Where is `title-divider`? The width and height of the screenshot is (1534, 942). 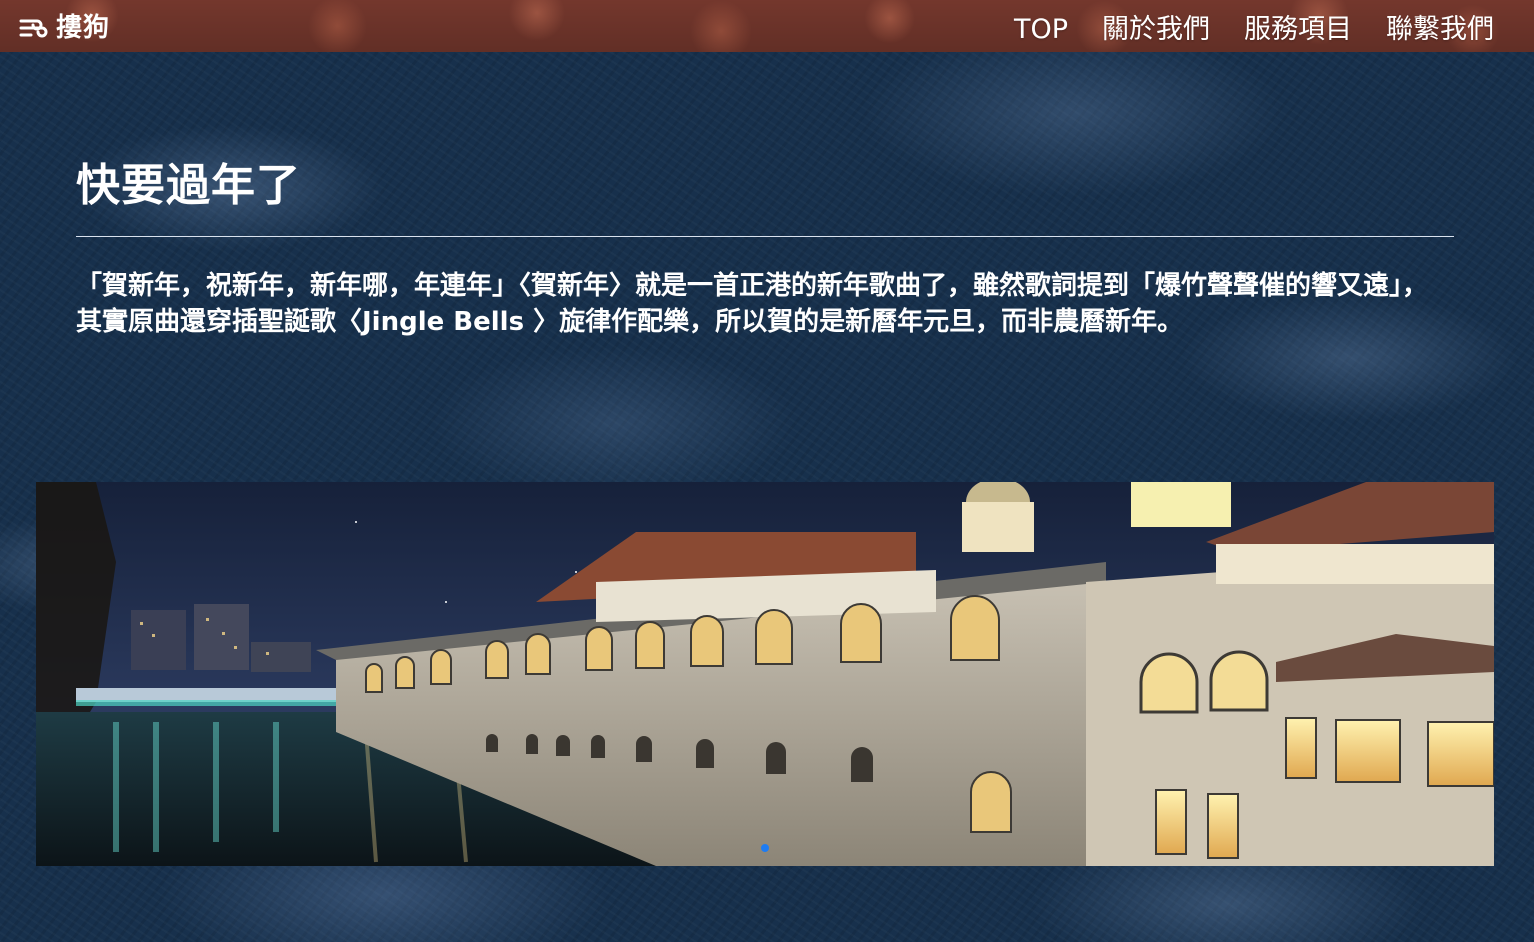 title-divider is located at coordinates (765, 236).